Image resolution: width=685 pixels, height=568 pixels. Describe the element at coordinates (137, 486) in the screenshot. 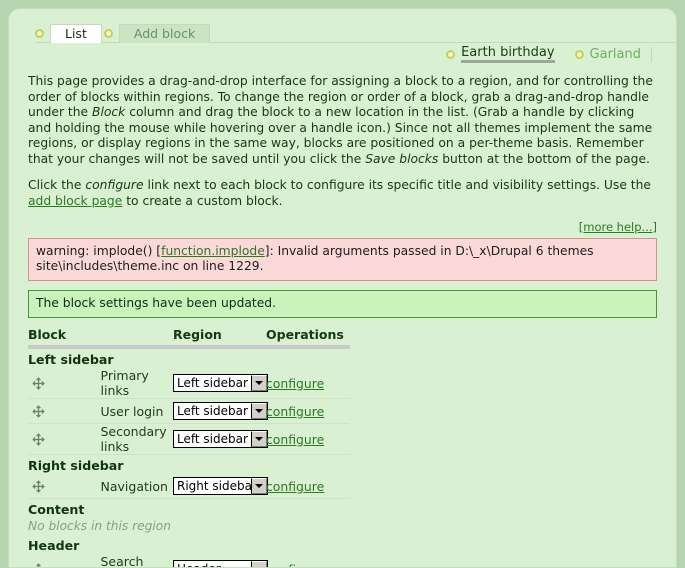

I see `block-name: Navigation` at that location.